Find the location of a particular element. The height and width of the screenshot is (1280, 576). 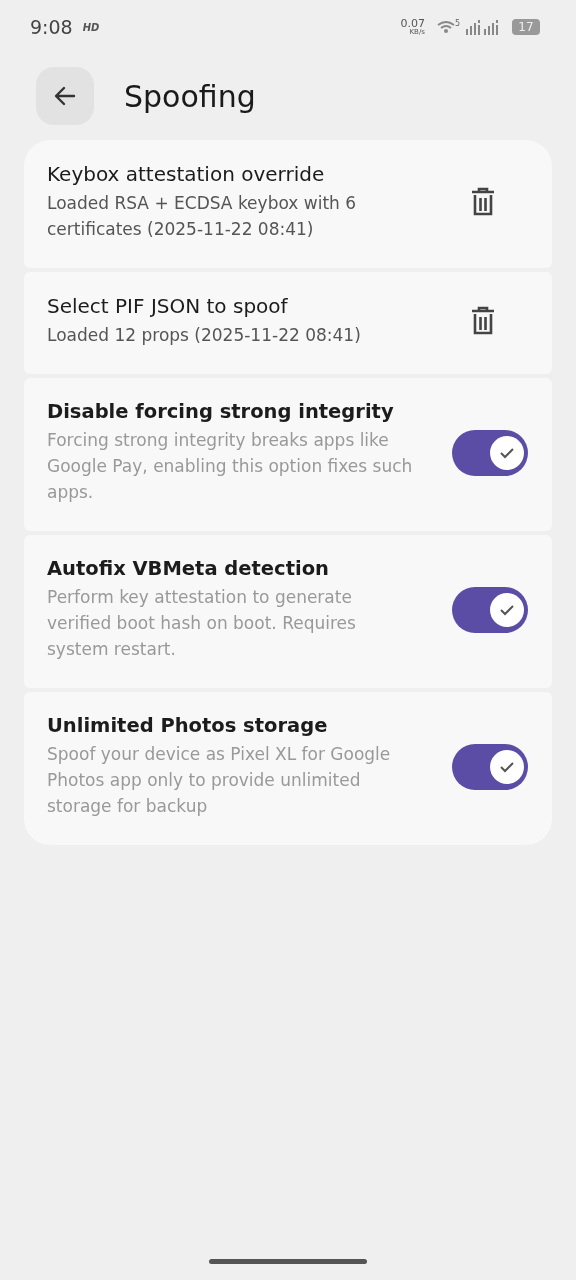

battery-indicator: 17 is located at coordinates (526, 27).